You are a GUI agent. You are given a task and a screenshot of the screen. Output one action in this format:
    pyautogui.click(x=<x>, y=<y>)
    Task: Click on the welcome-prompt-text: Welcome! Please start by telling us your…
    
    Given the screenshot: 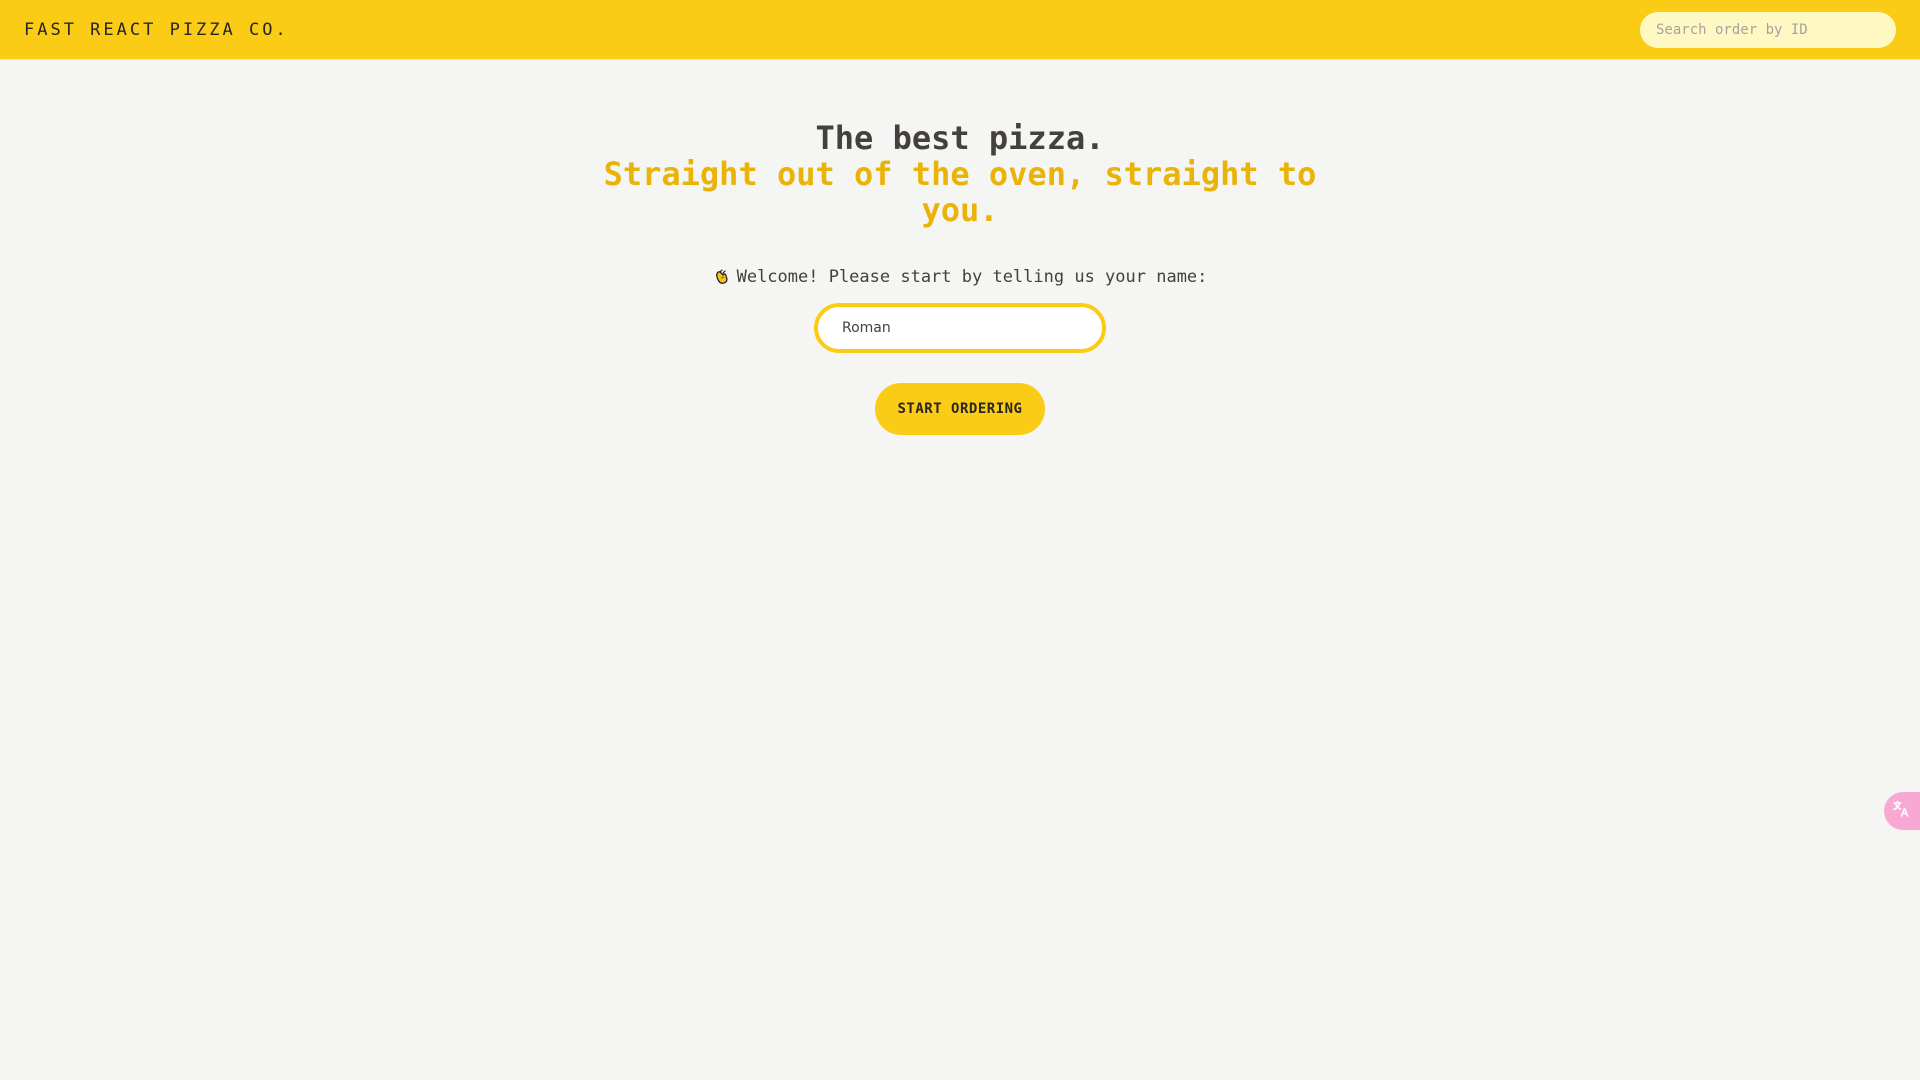 What is the action you would take?
    pyautogui.click(x=972, y=277)
    